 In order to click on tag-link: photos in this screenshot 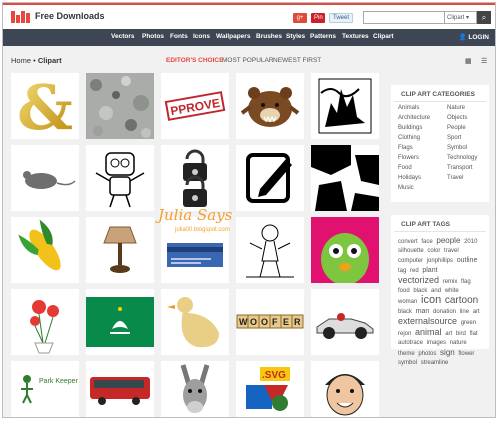, I will do `click(427, 354)`.